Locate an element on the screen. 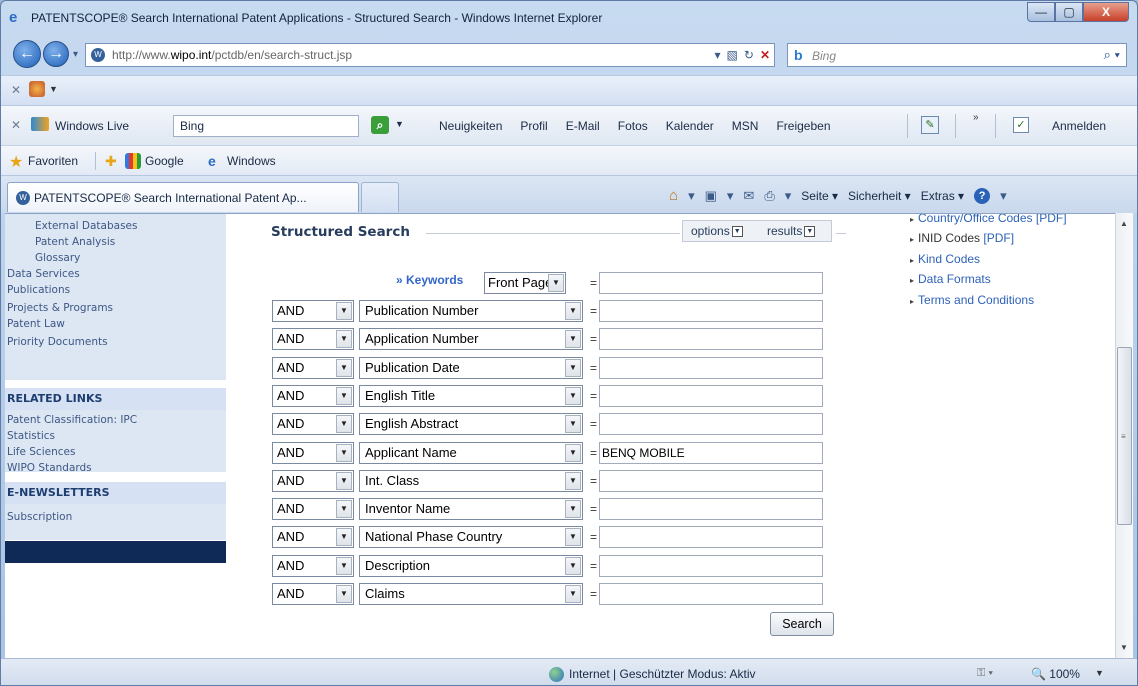 The image size is (1138, 686). forward-button: → is located at coordinates (56, 54).